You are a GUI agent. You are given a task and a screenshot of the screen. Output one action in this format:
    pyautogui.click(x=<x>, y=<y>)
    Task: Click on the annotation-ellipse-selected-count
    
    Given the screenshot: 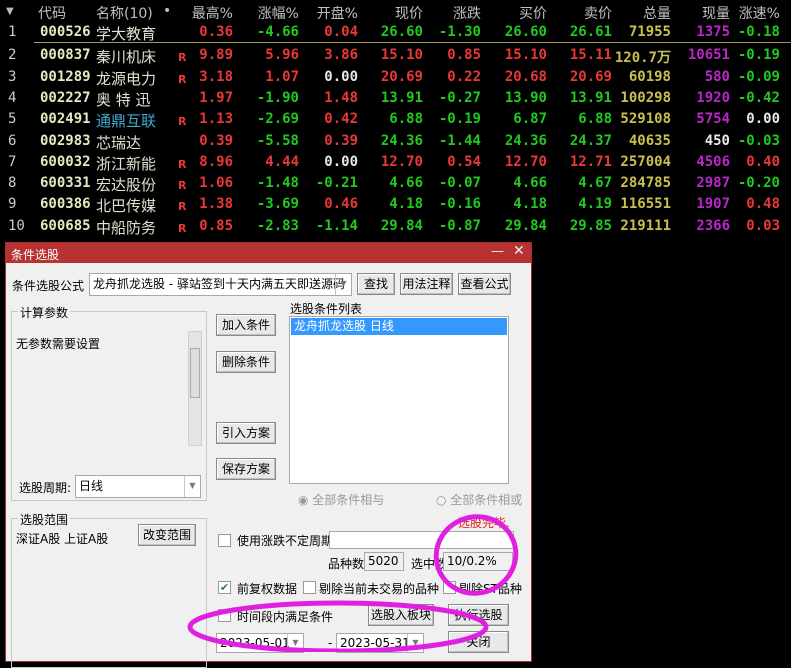 What is the action you would take?
    pyautogui.click(x=476, y=555)
    